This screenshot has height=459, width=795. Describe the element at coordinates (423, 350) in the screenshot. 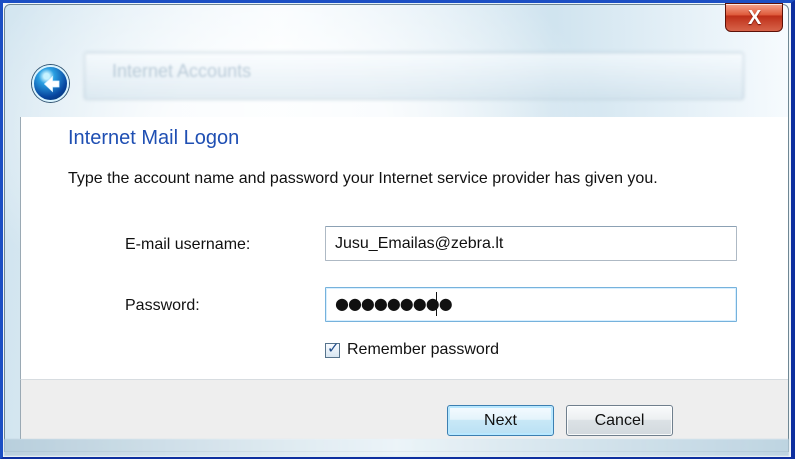

I see `remember-password-label: Remember password` at that location.